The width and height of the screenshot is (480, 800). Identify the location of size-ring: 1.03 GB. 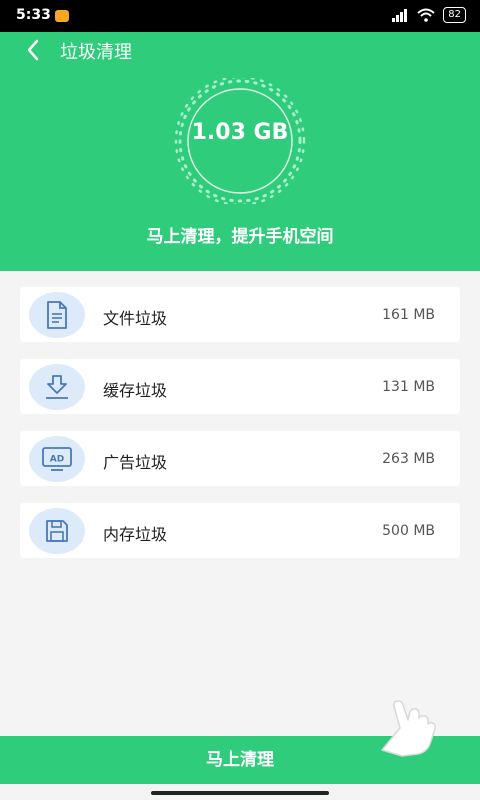
(240, 141).